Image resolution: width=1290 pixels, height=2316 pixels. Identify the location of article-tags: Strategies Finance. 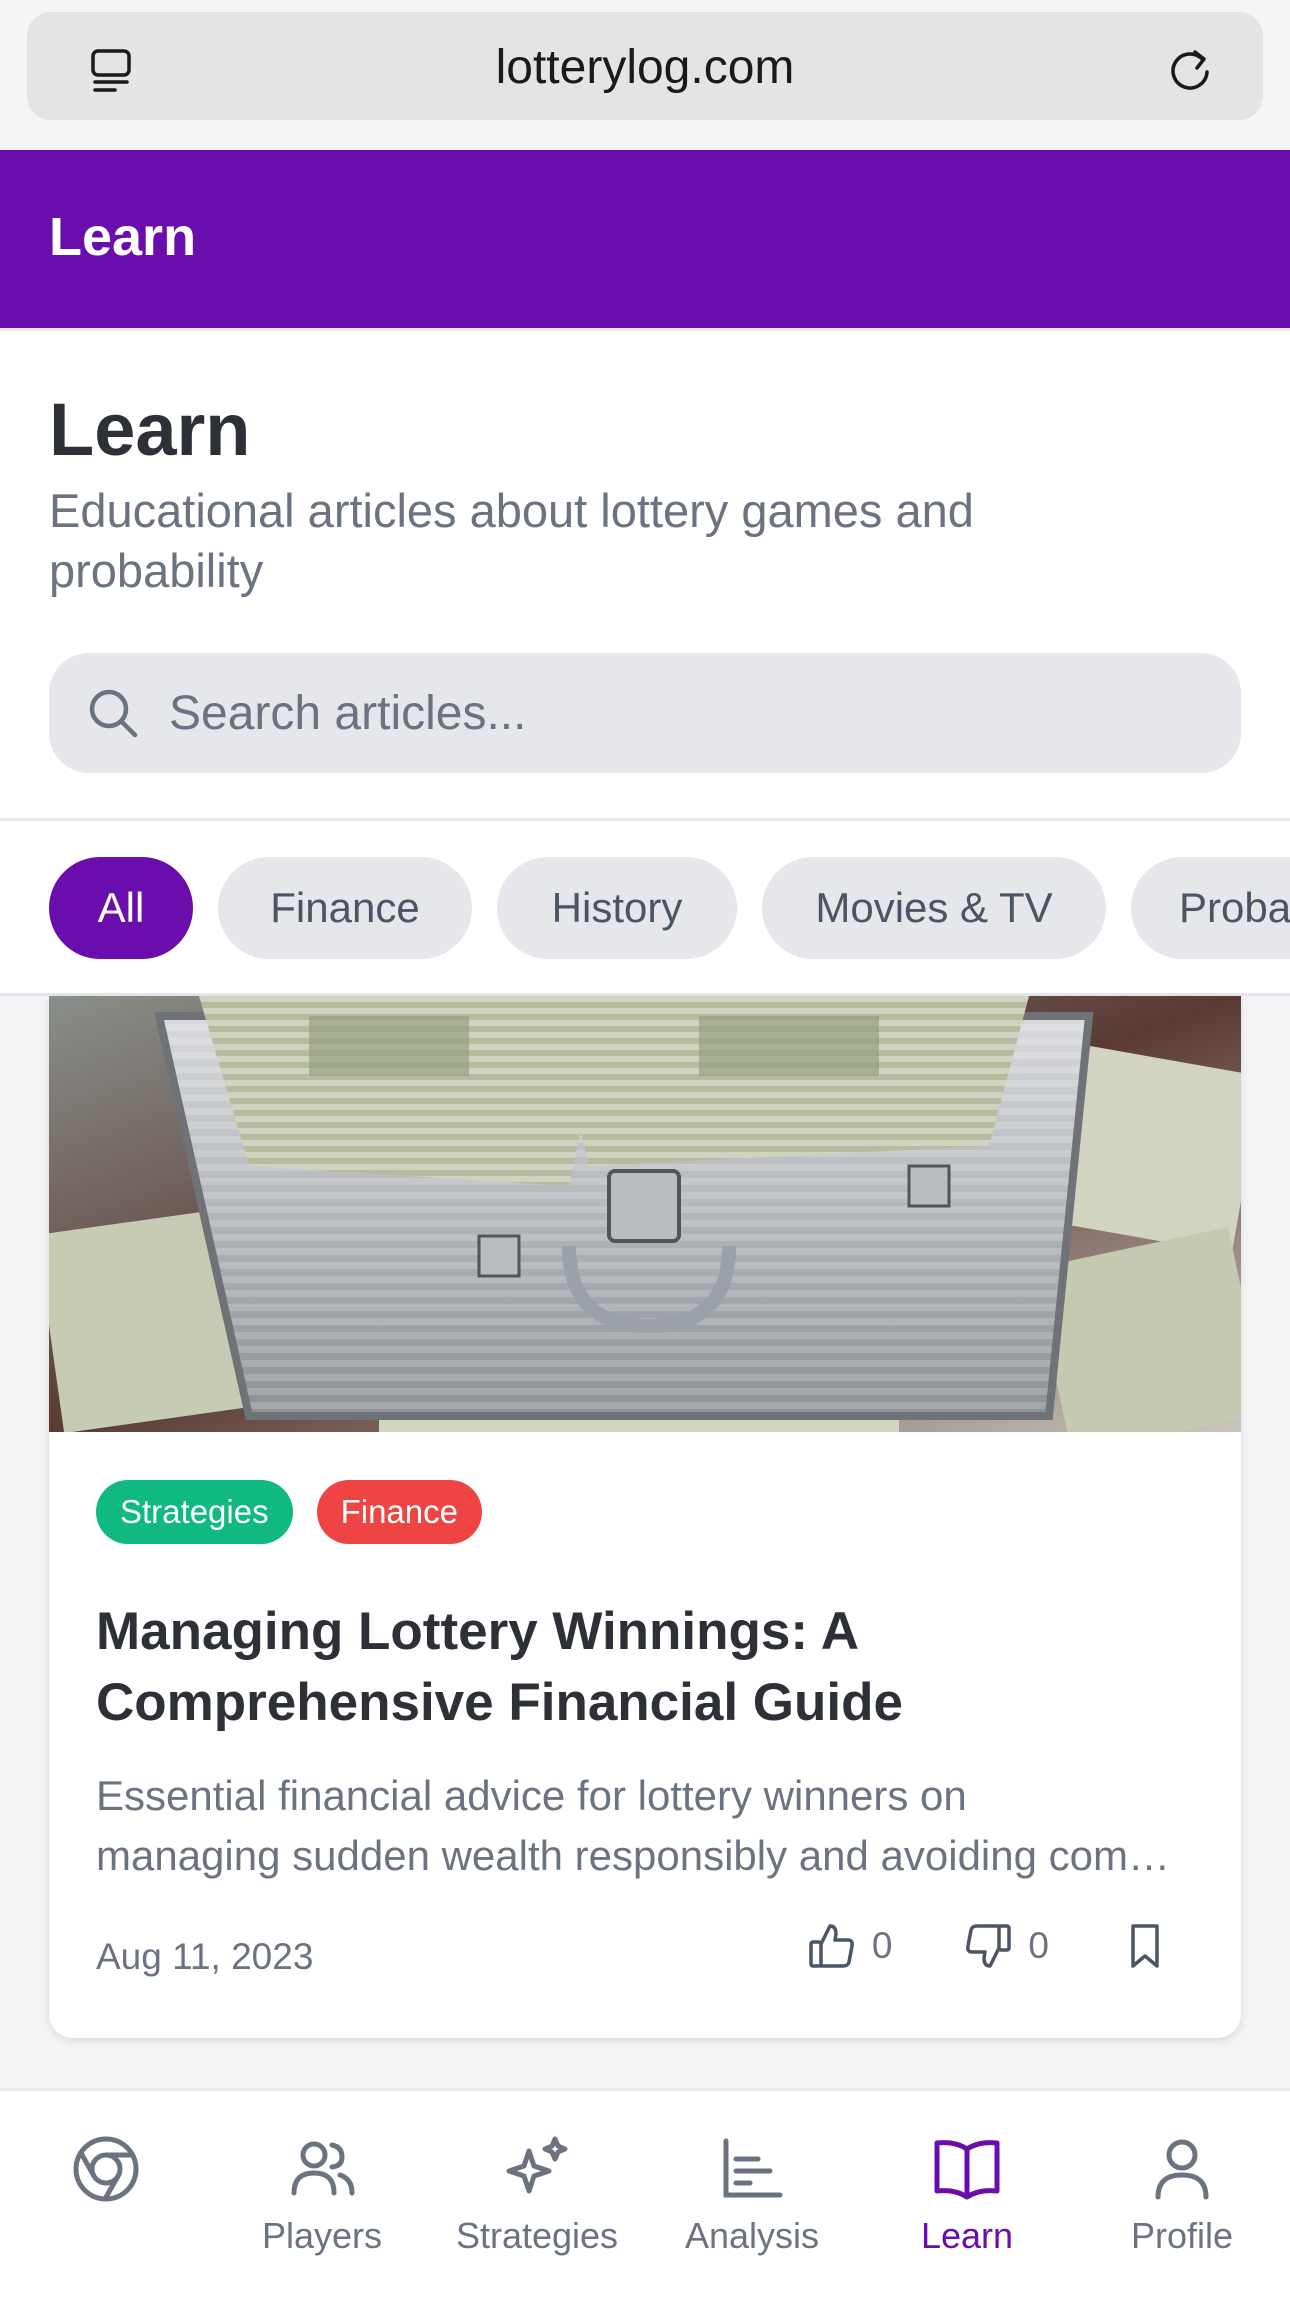
(289, 1512).